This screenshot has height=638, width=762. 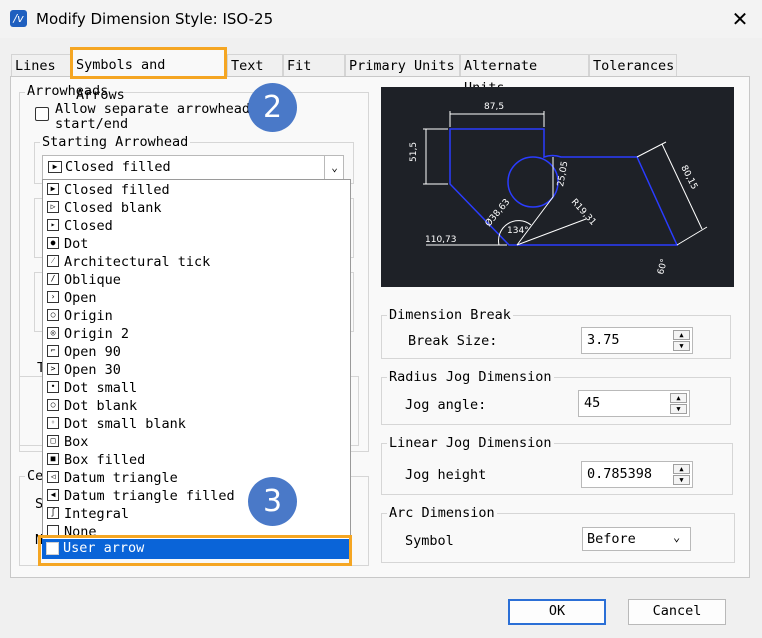 What do you see at coordinates (193, 190) in the screenshot?
I see `list-item: ▶ Closed filled` at bounding box center [193, 190].